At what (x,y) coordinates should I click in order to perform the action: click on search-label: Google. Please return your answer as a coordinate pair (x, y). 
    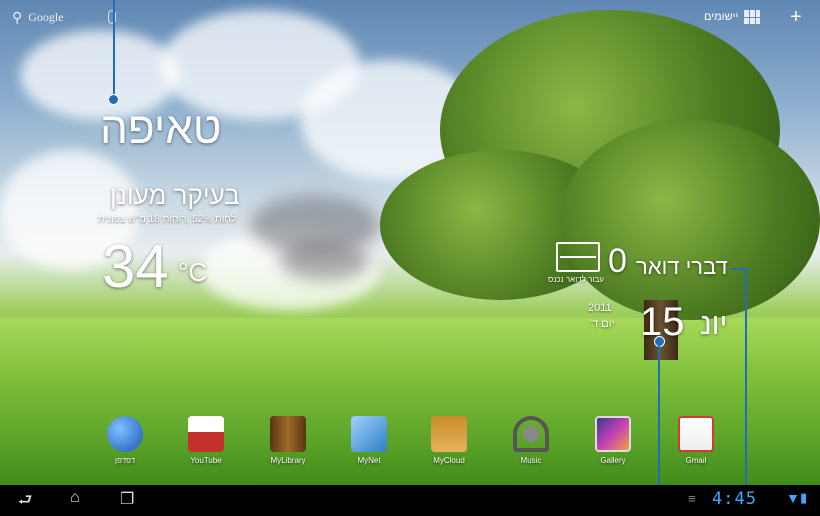
    Looking at the image, I should click on (46, 17).